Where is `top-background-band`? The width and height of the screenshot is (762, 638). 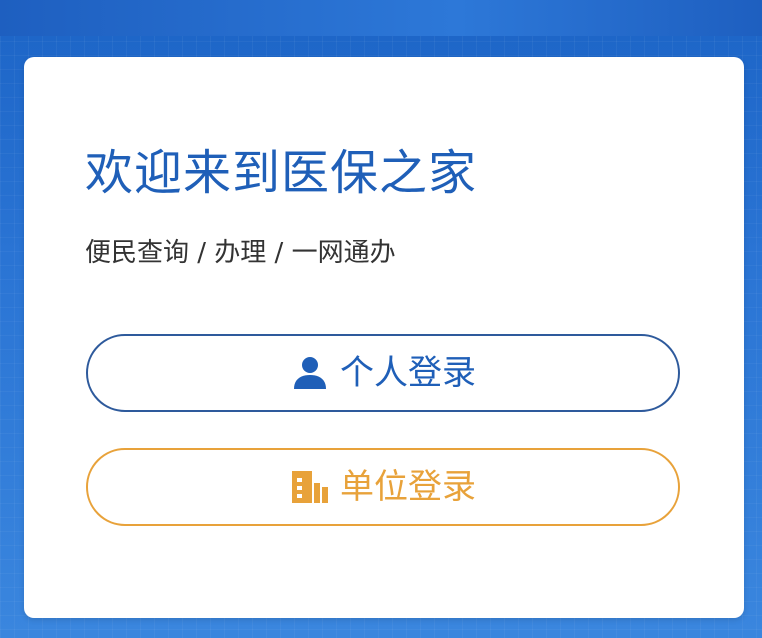
top-background-band is located at coordinates (381, 18).